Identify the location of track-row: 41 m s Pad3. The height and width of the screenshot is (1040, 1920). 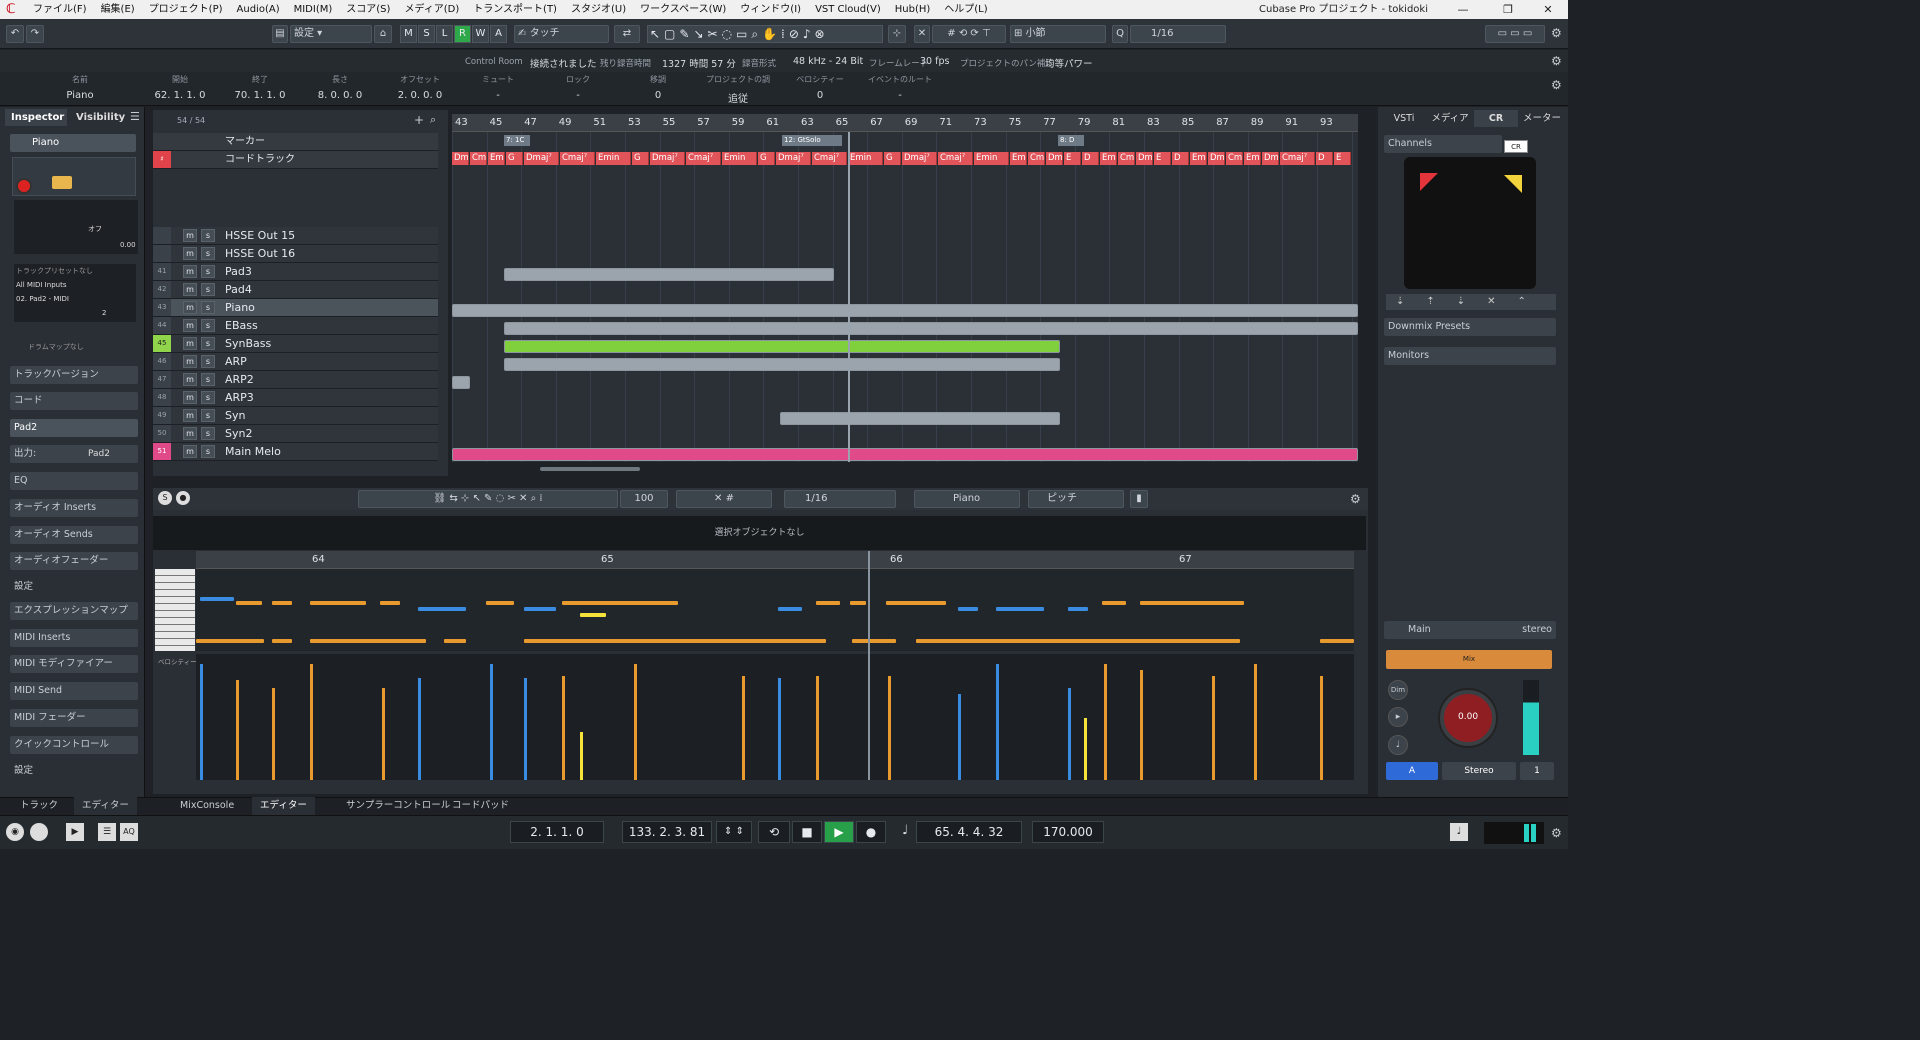
(295, 272).